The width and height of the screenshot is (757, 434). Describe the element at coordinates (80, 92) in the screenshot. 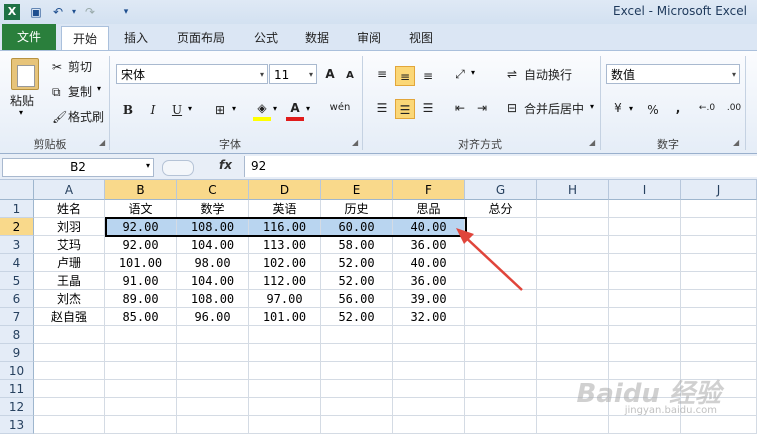

I see `copy-button: 复制` at that location.